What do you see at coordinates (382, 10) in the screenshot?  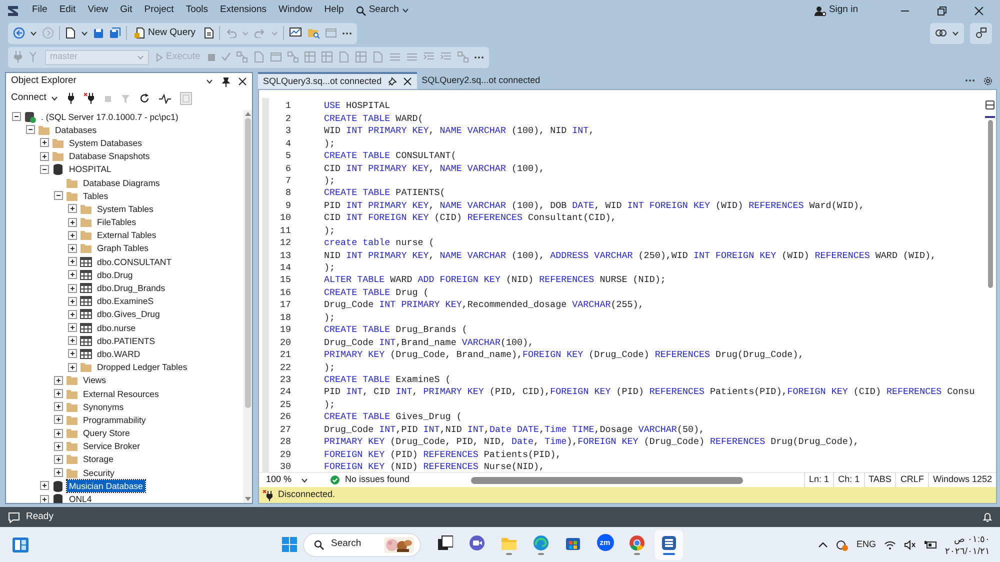 I see `search-menu: Search` at bounding box center [382, 10].